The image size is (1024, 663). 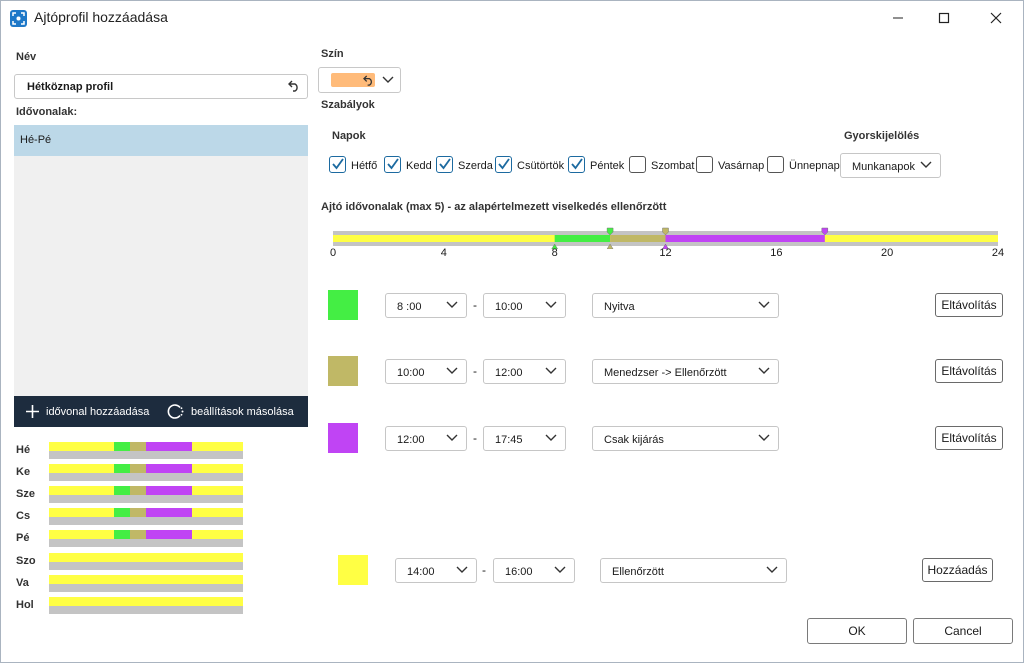 I want to click on new-interval-mode-dropdown: Ellenőrzött, so click(x=693, y=570).